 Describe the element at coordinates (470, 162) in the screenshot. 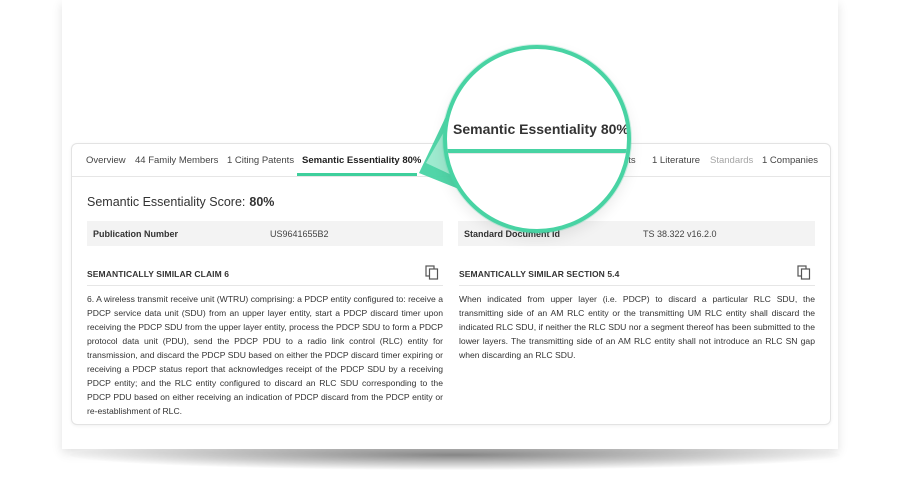

I see `magnifier-connector` at that location.